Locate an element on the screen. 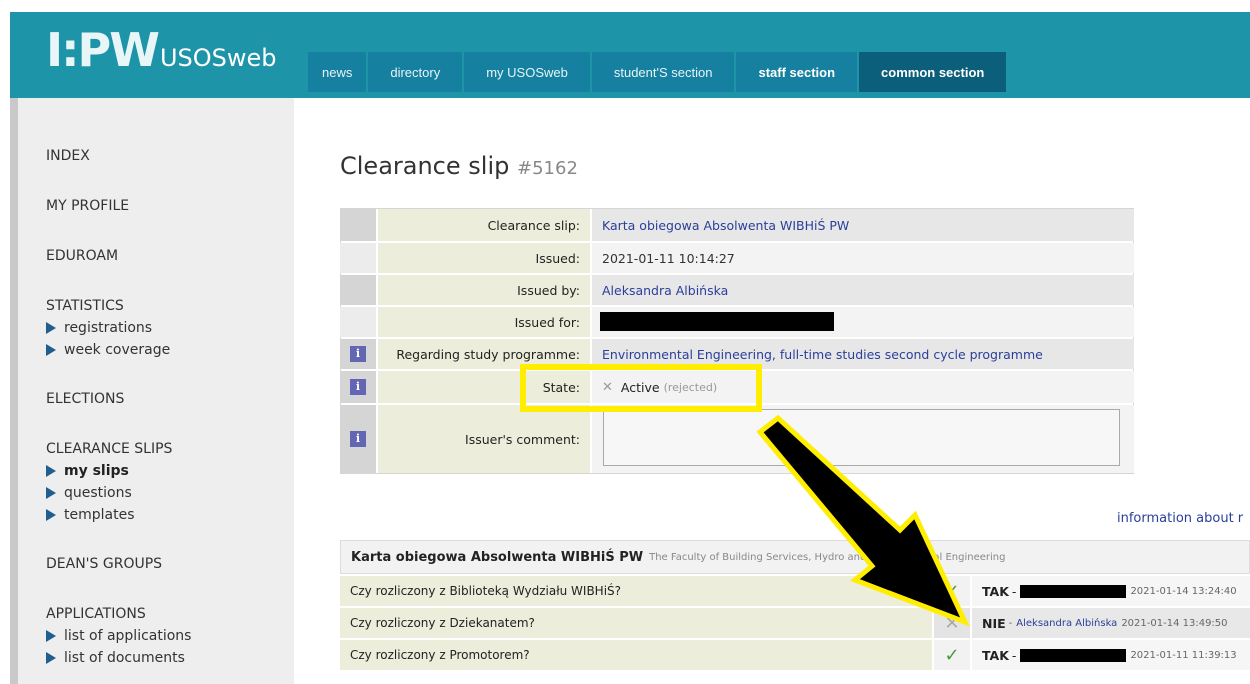 Image resolution: width=1250 pixels, height=684 pixels. highlight-box is located at coordinates (641, 388).